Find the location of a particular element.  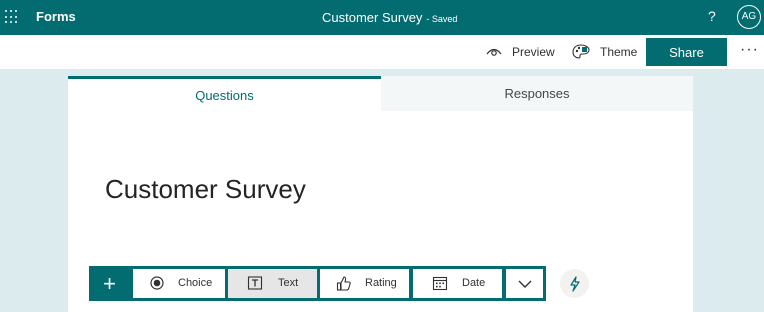

lightning-icon is located at coordinates (574, 283).